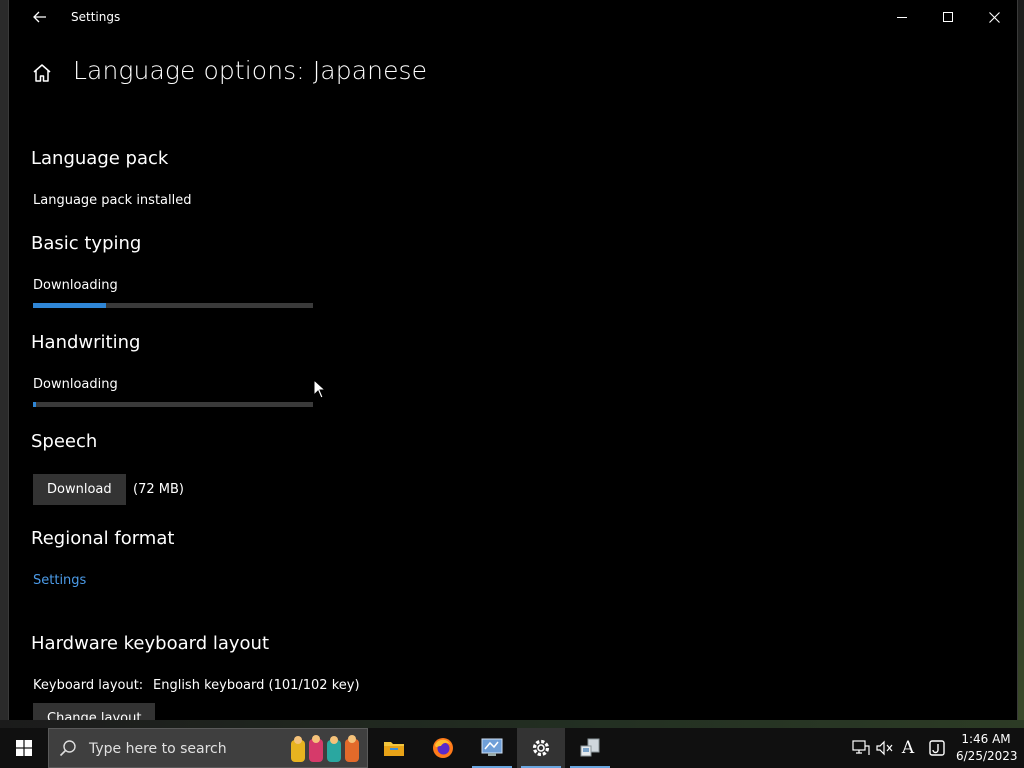 Image resolution: width=1024 pixels, height=768 pixels. Describe the element at coordinates (158, 749) in the screenshot. I see `search-placeholder: Type here to search` at that location.